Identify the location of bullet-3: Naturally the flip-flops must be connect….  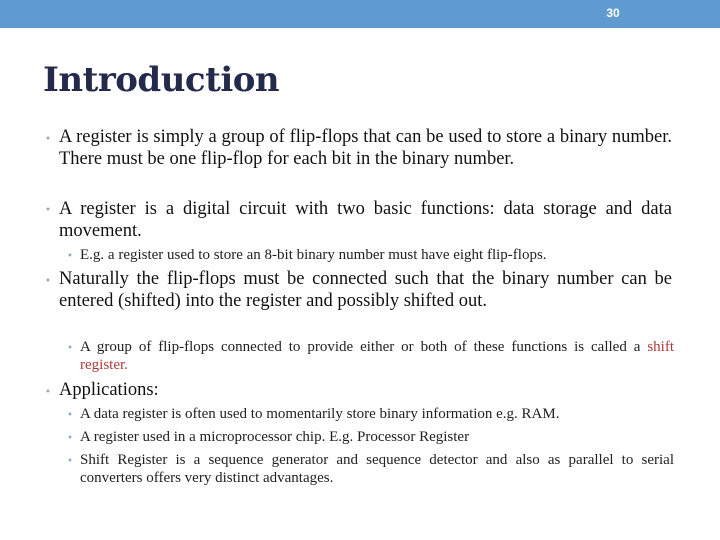
(365, 290).